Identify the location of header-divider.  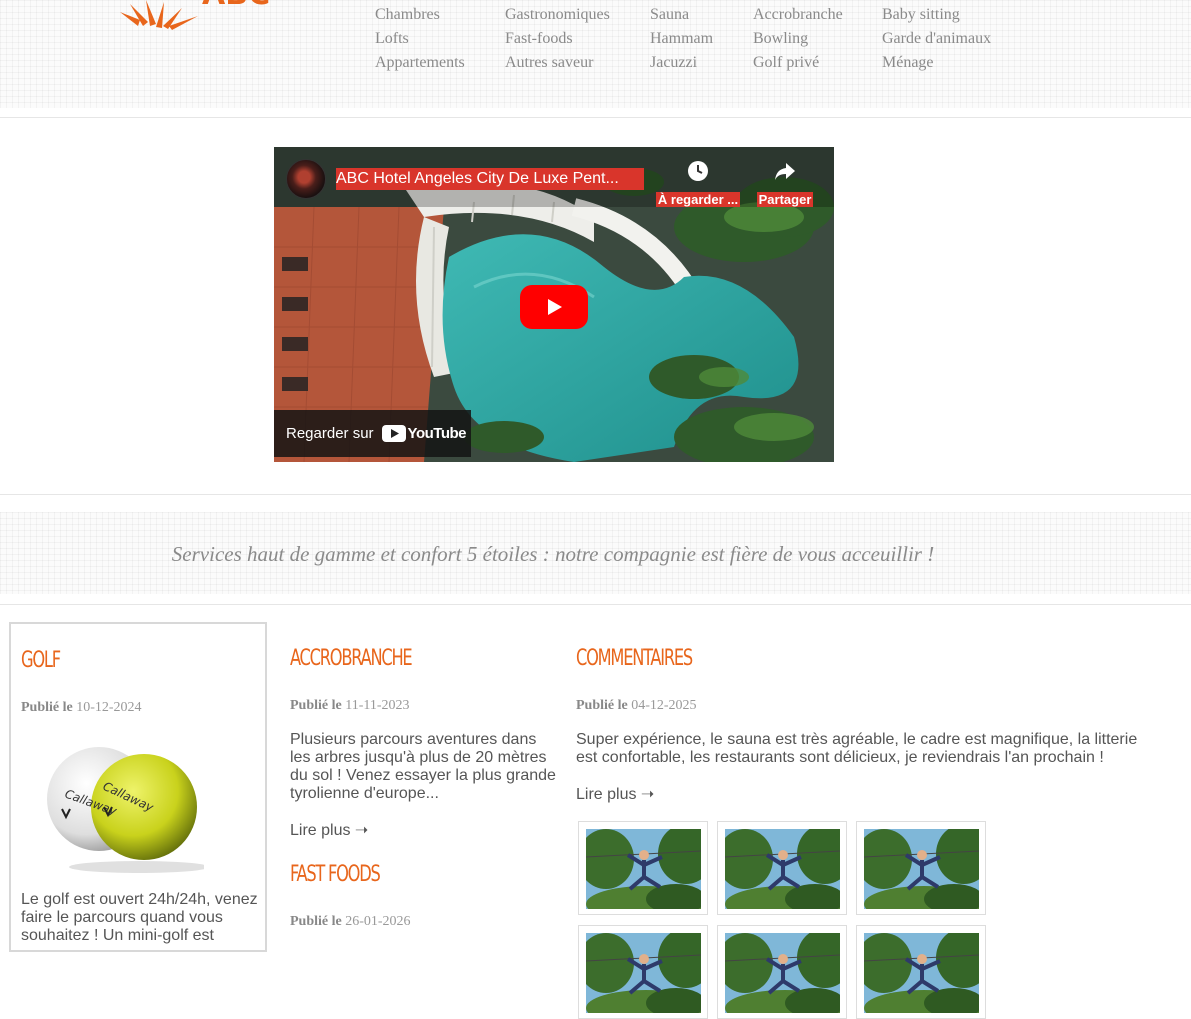
(595, 117).